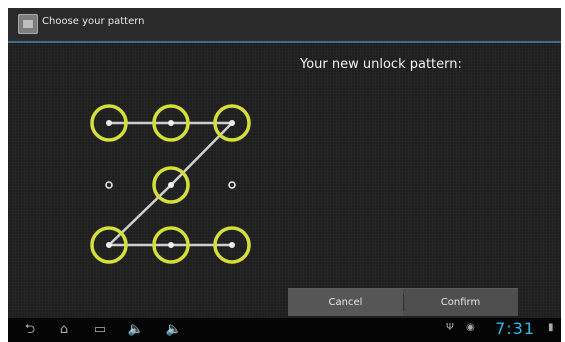  I want to click on title-bar: Choose your pattern, so click(284, 25).